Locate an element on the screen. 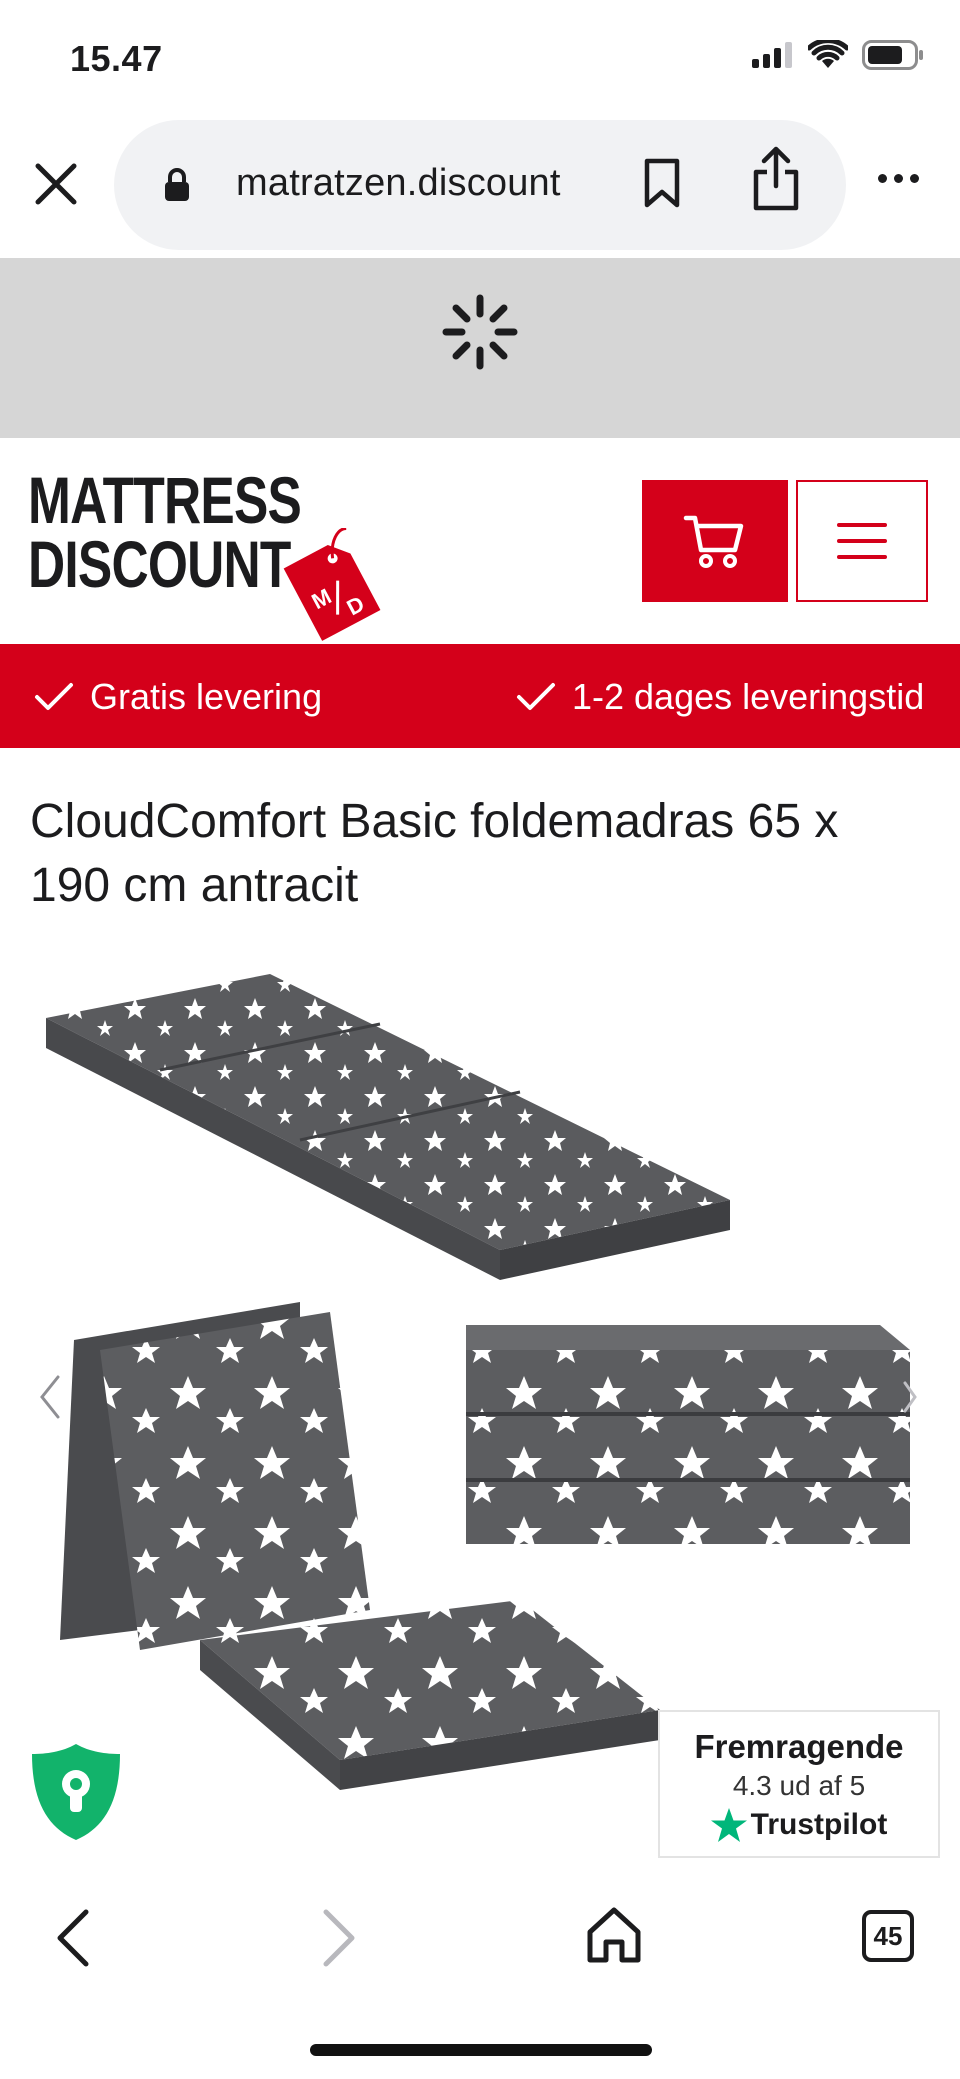 This screenshot has height=2079, width=960. mattress-unfolded is located at coordinates (388, 1127).